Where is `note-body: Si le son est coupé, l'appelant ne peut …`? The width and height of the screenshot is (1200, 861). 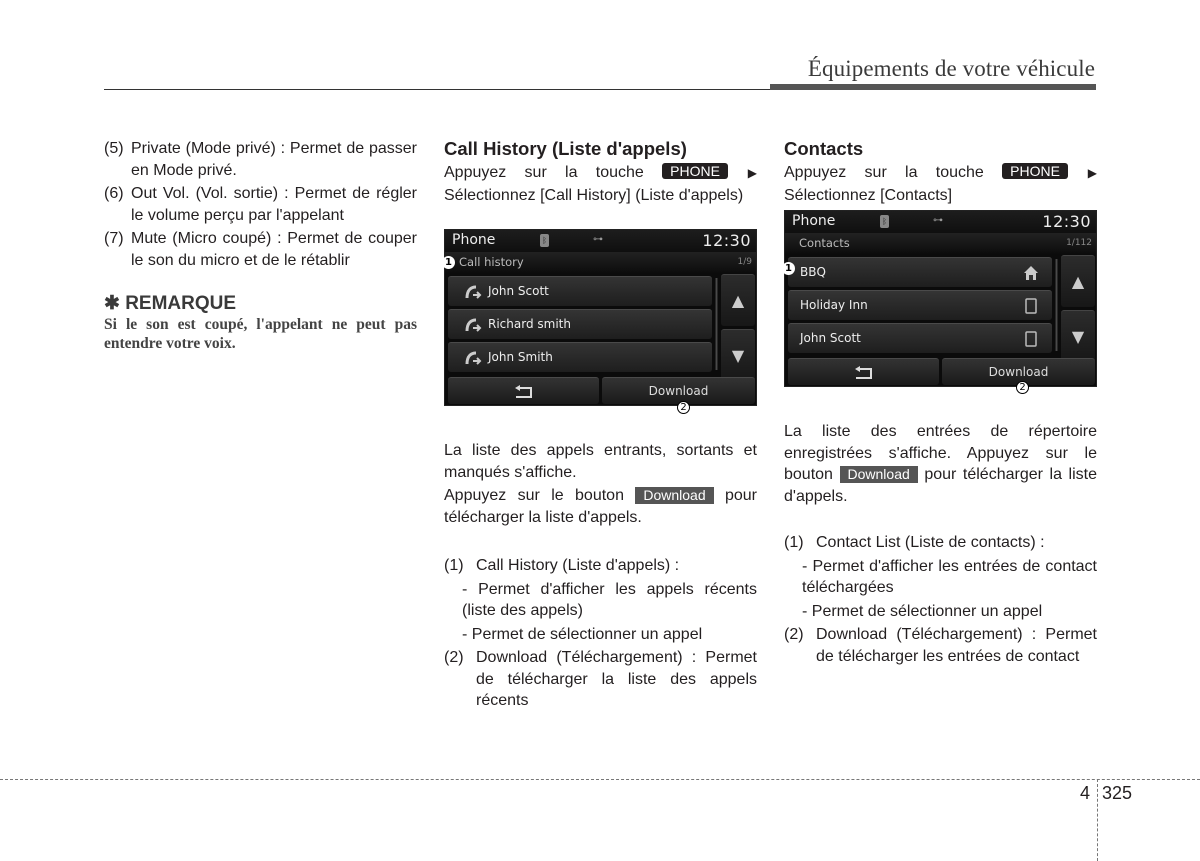
note-body: Si le son est coupé, l'appelant ne peut … is located at coordinates (260, 334).